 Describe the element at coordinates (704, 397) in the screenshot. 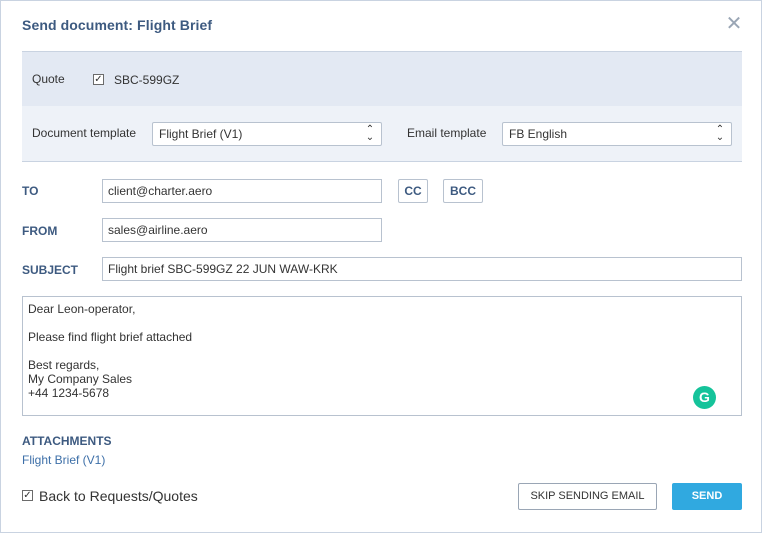

I see `grammarly-icon: G` at that location.